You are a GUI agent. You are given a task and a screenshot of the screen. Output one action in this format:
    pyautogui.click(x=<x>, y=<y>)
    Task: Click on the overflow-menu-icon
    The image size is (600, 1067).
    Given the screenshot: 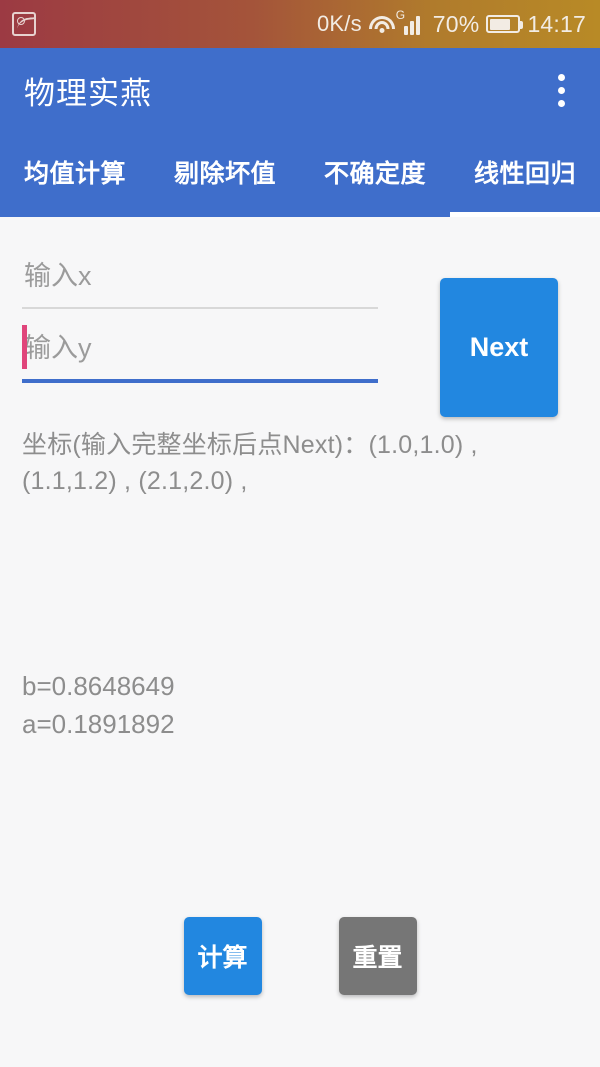 What is the action you would take?
    pyautogui.click(x=561, y=91)
    